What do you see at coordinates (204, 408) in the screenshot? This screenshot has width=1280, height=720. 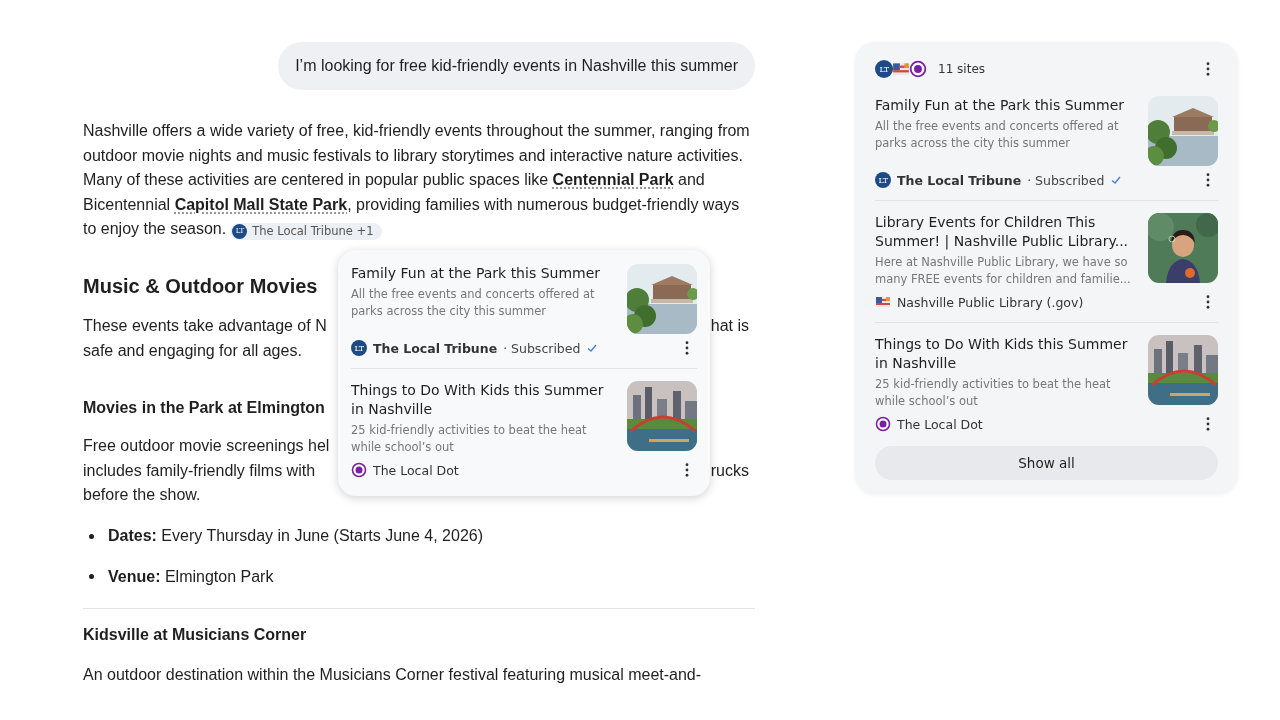 I see `subsection-heading: Movies in the Park at Elmington` at bounding box center [204, 408].